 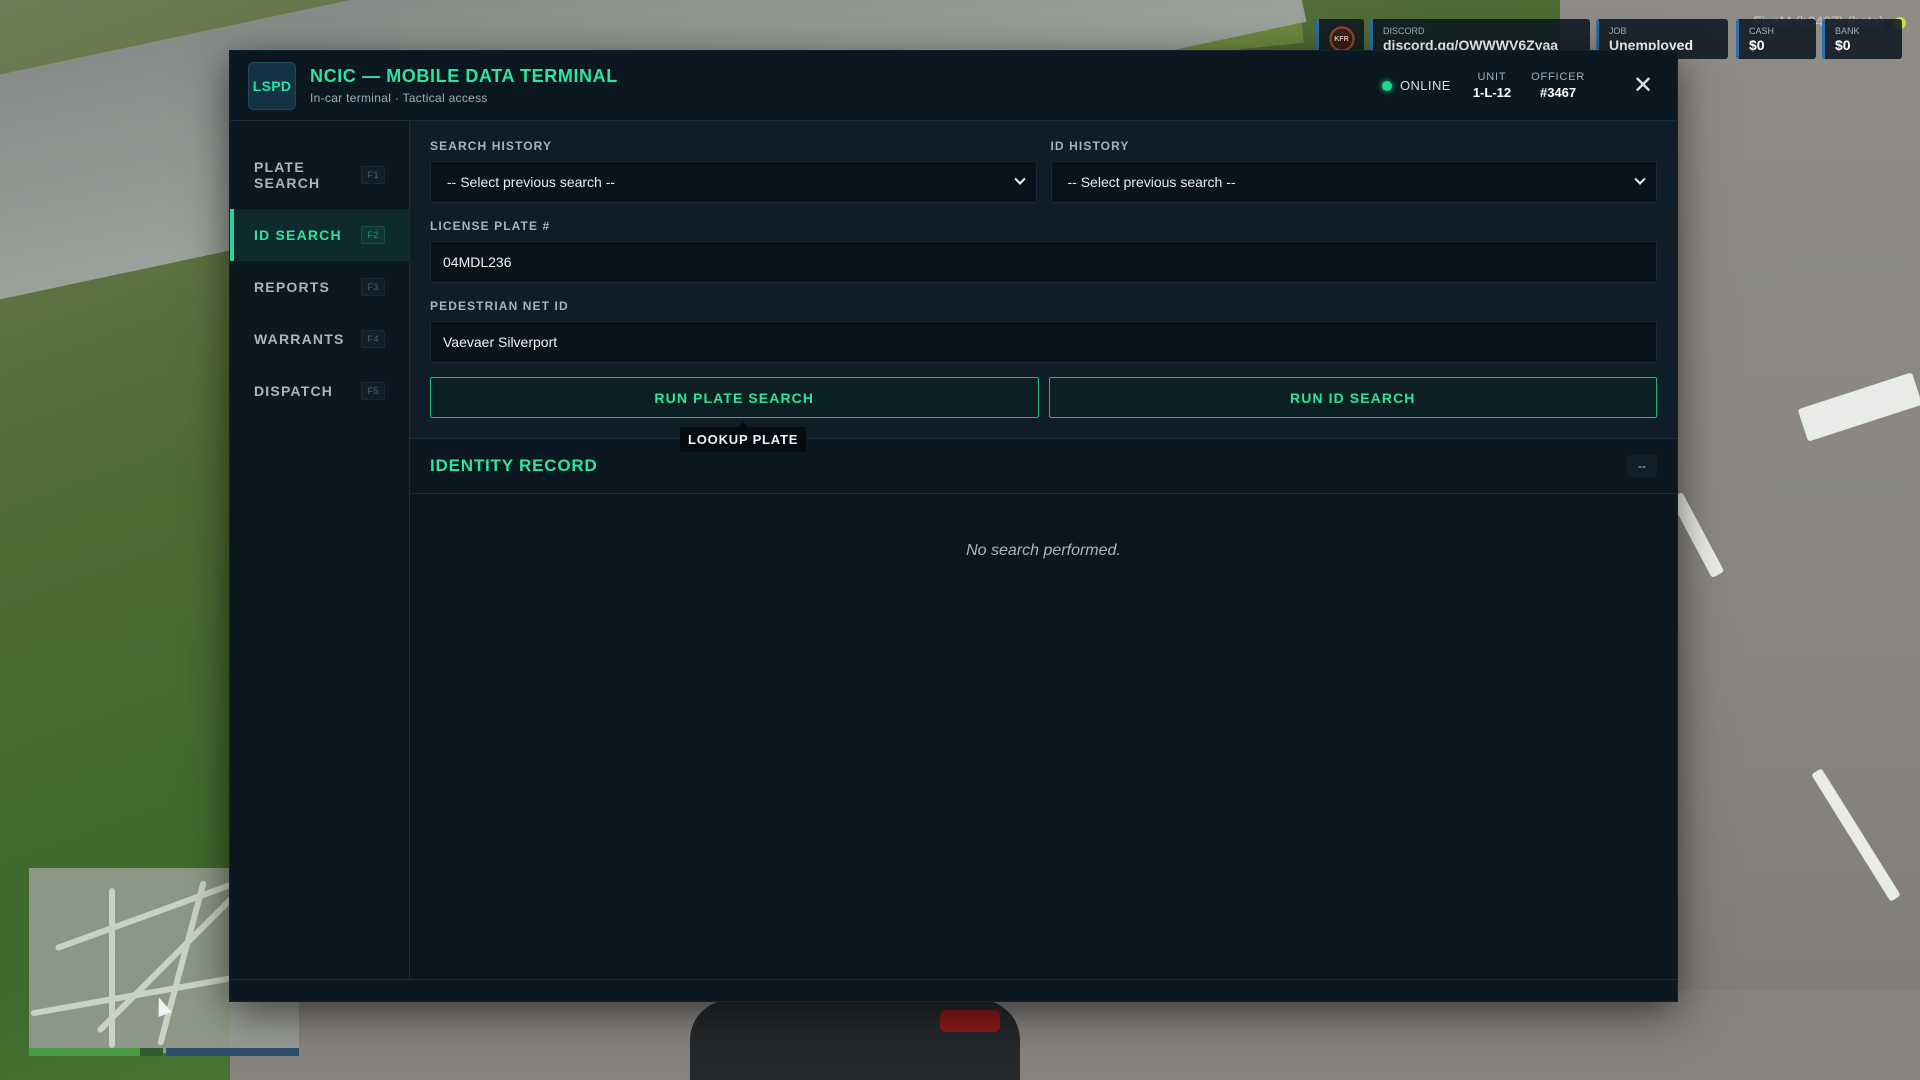 What do you see at coordinates (531, 182) in the screenshot?
I see `search-history-value: -- Select previous search --` at bounding box center [531, 182].